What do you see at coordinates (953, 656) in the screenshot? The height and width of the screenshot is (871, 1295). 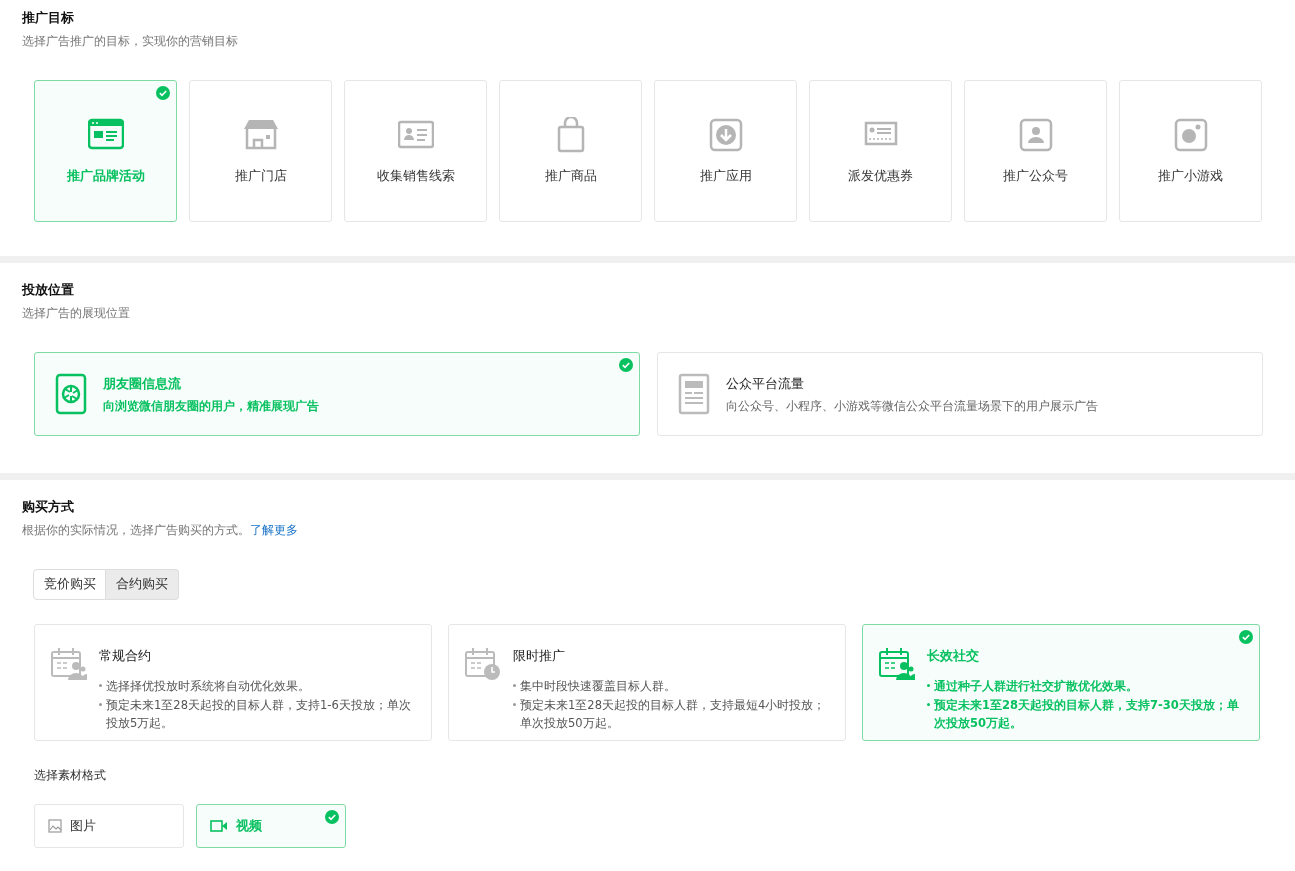 I see `plan-title: 长效社交` at bounding box center [953, 656].